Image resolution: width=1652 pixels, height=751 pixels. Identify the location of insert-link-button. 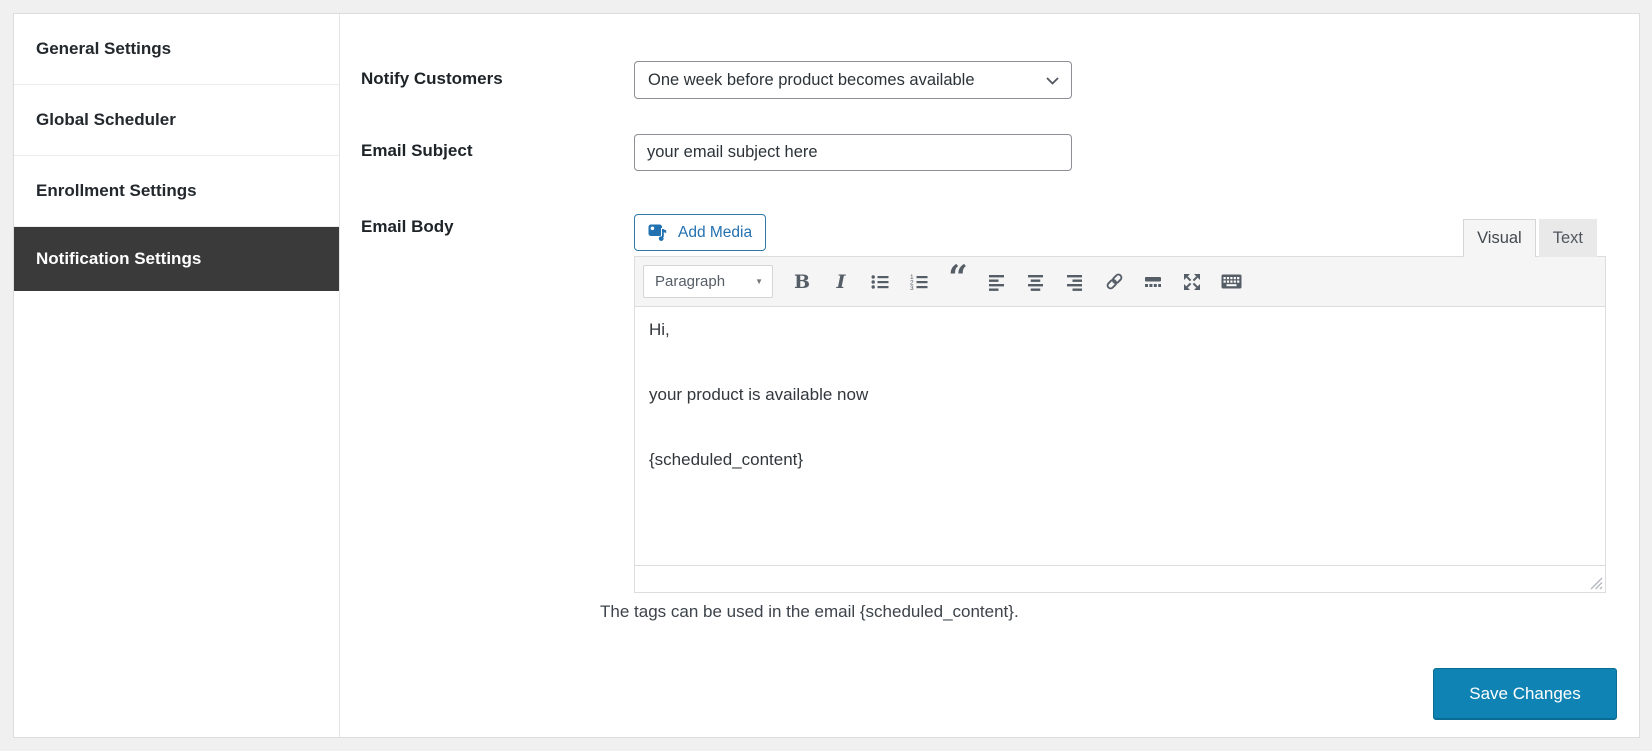
(1114, 282).